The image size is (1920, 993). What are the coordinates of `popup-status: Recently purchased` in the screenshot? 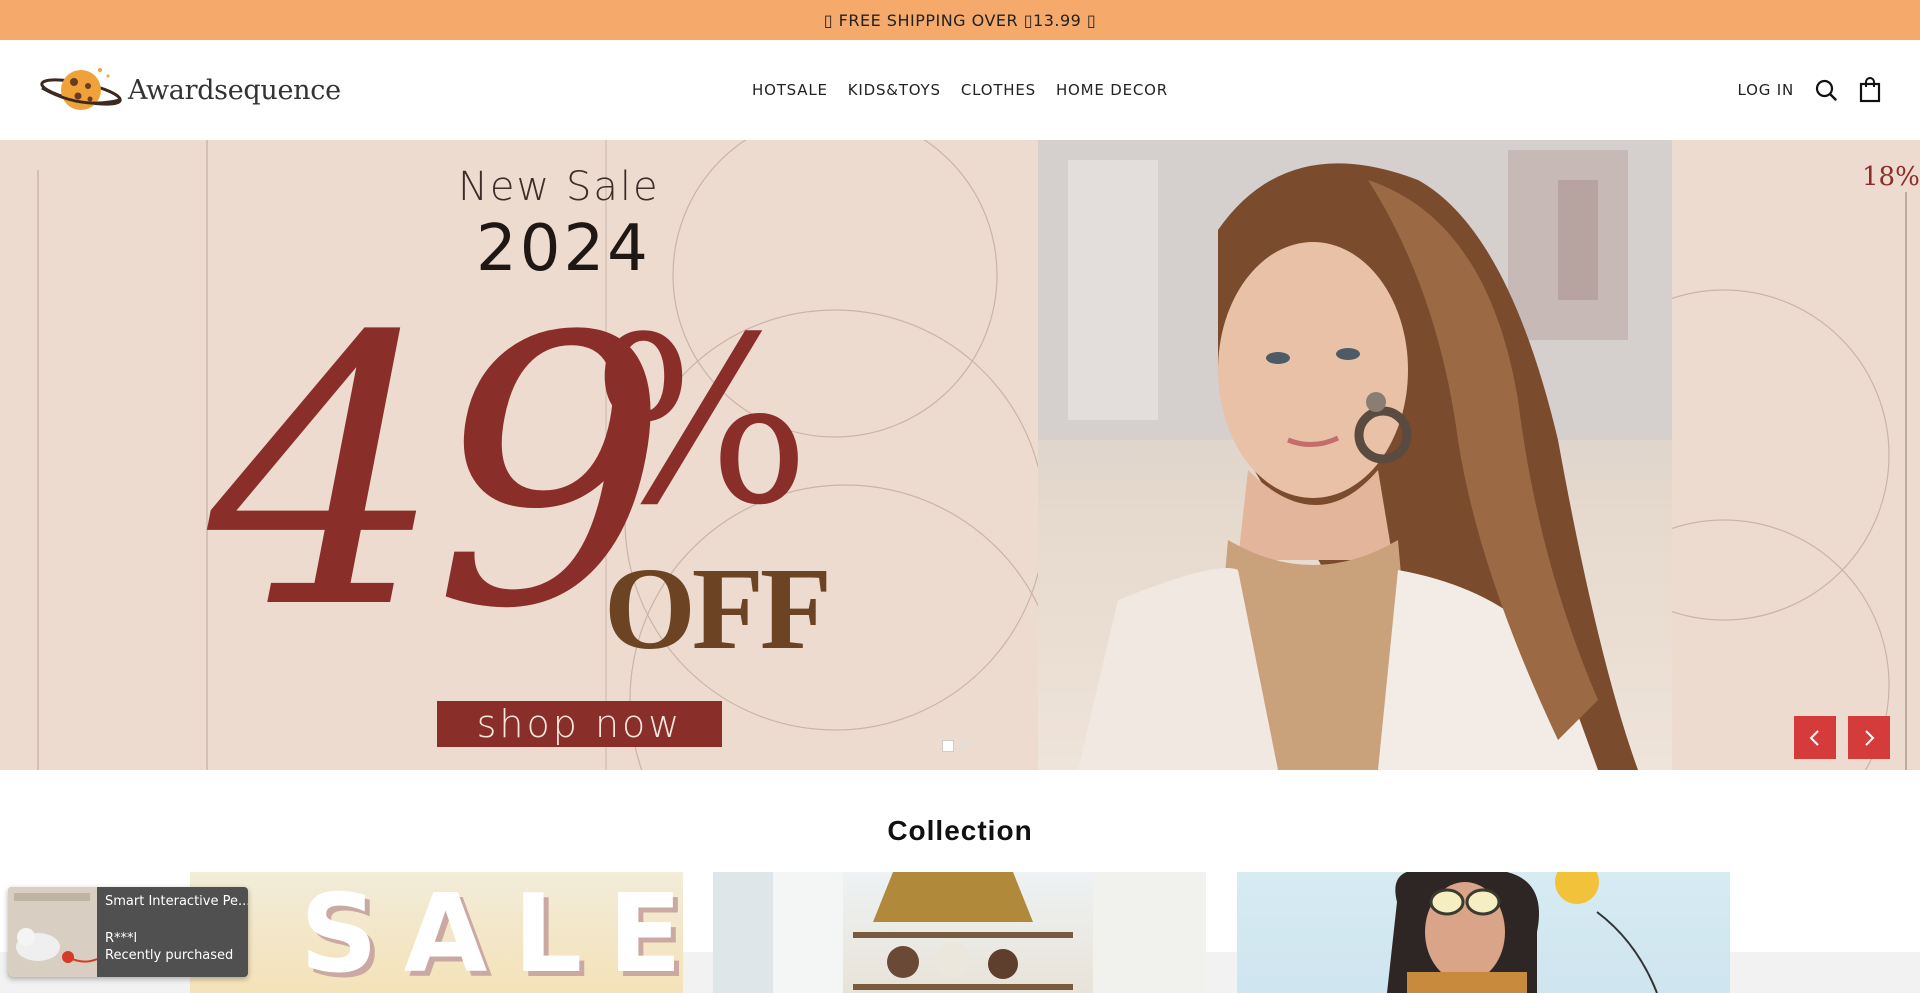 It's located at (169, 955).